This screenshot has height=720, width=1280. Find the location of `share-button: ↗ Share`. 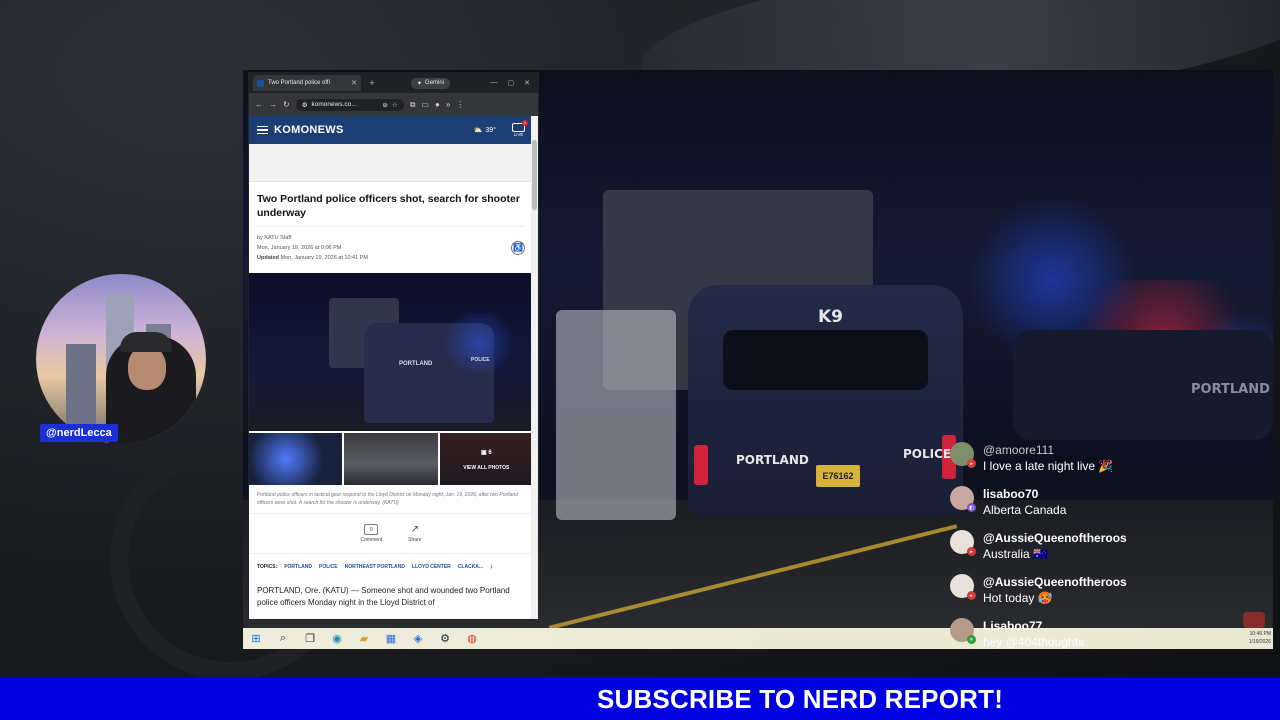

share-button: ↗ Share is located at coordinates (414, 533).